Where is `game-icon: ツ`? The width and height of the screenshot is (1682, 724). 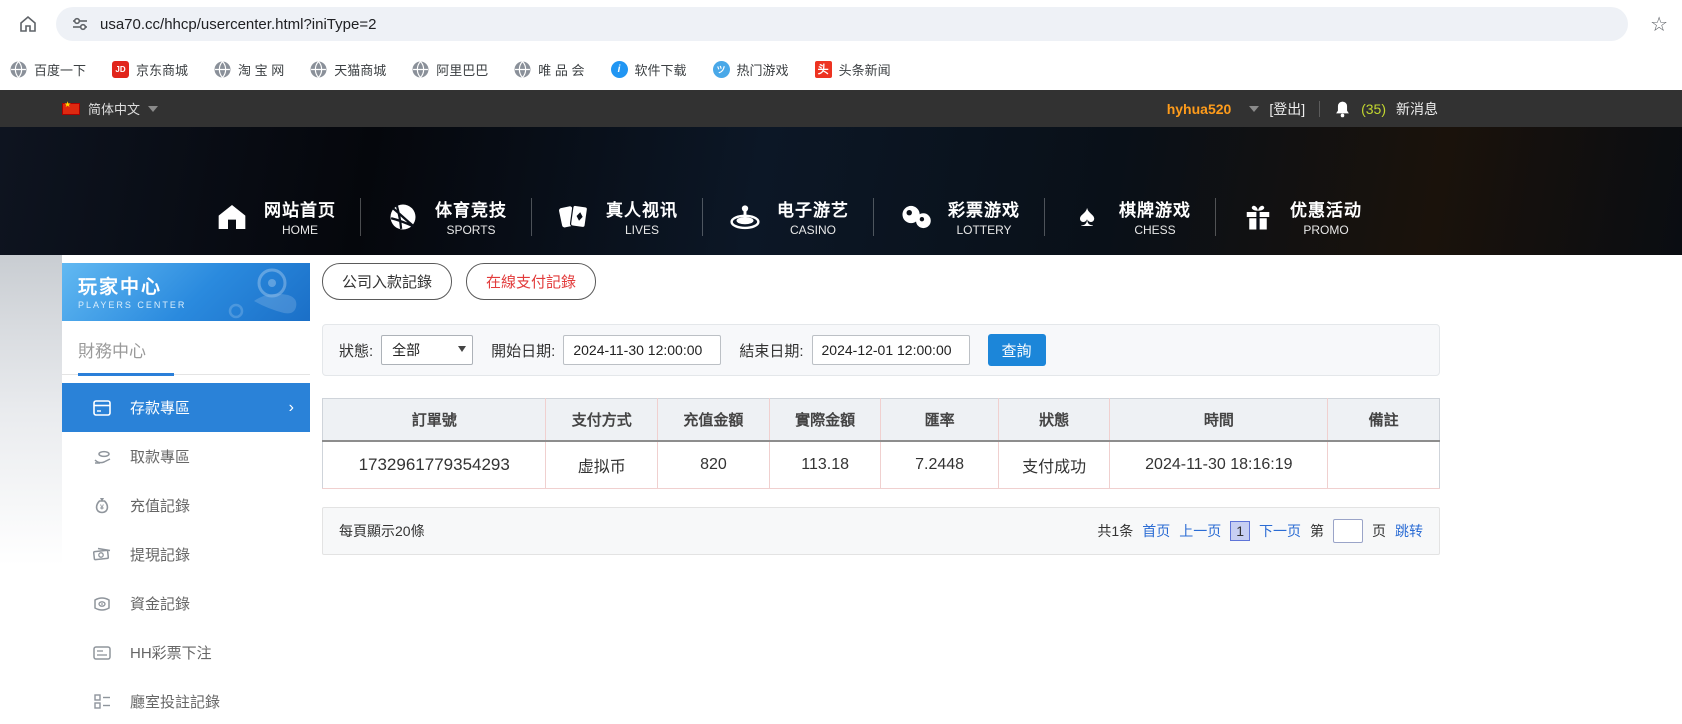
game-icon: ツ is located at coordinates (721, 69).